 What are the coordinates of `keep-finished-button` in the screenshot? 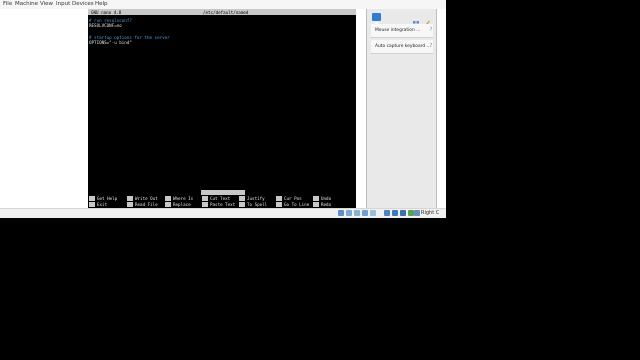 It's located at (416, 20).